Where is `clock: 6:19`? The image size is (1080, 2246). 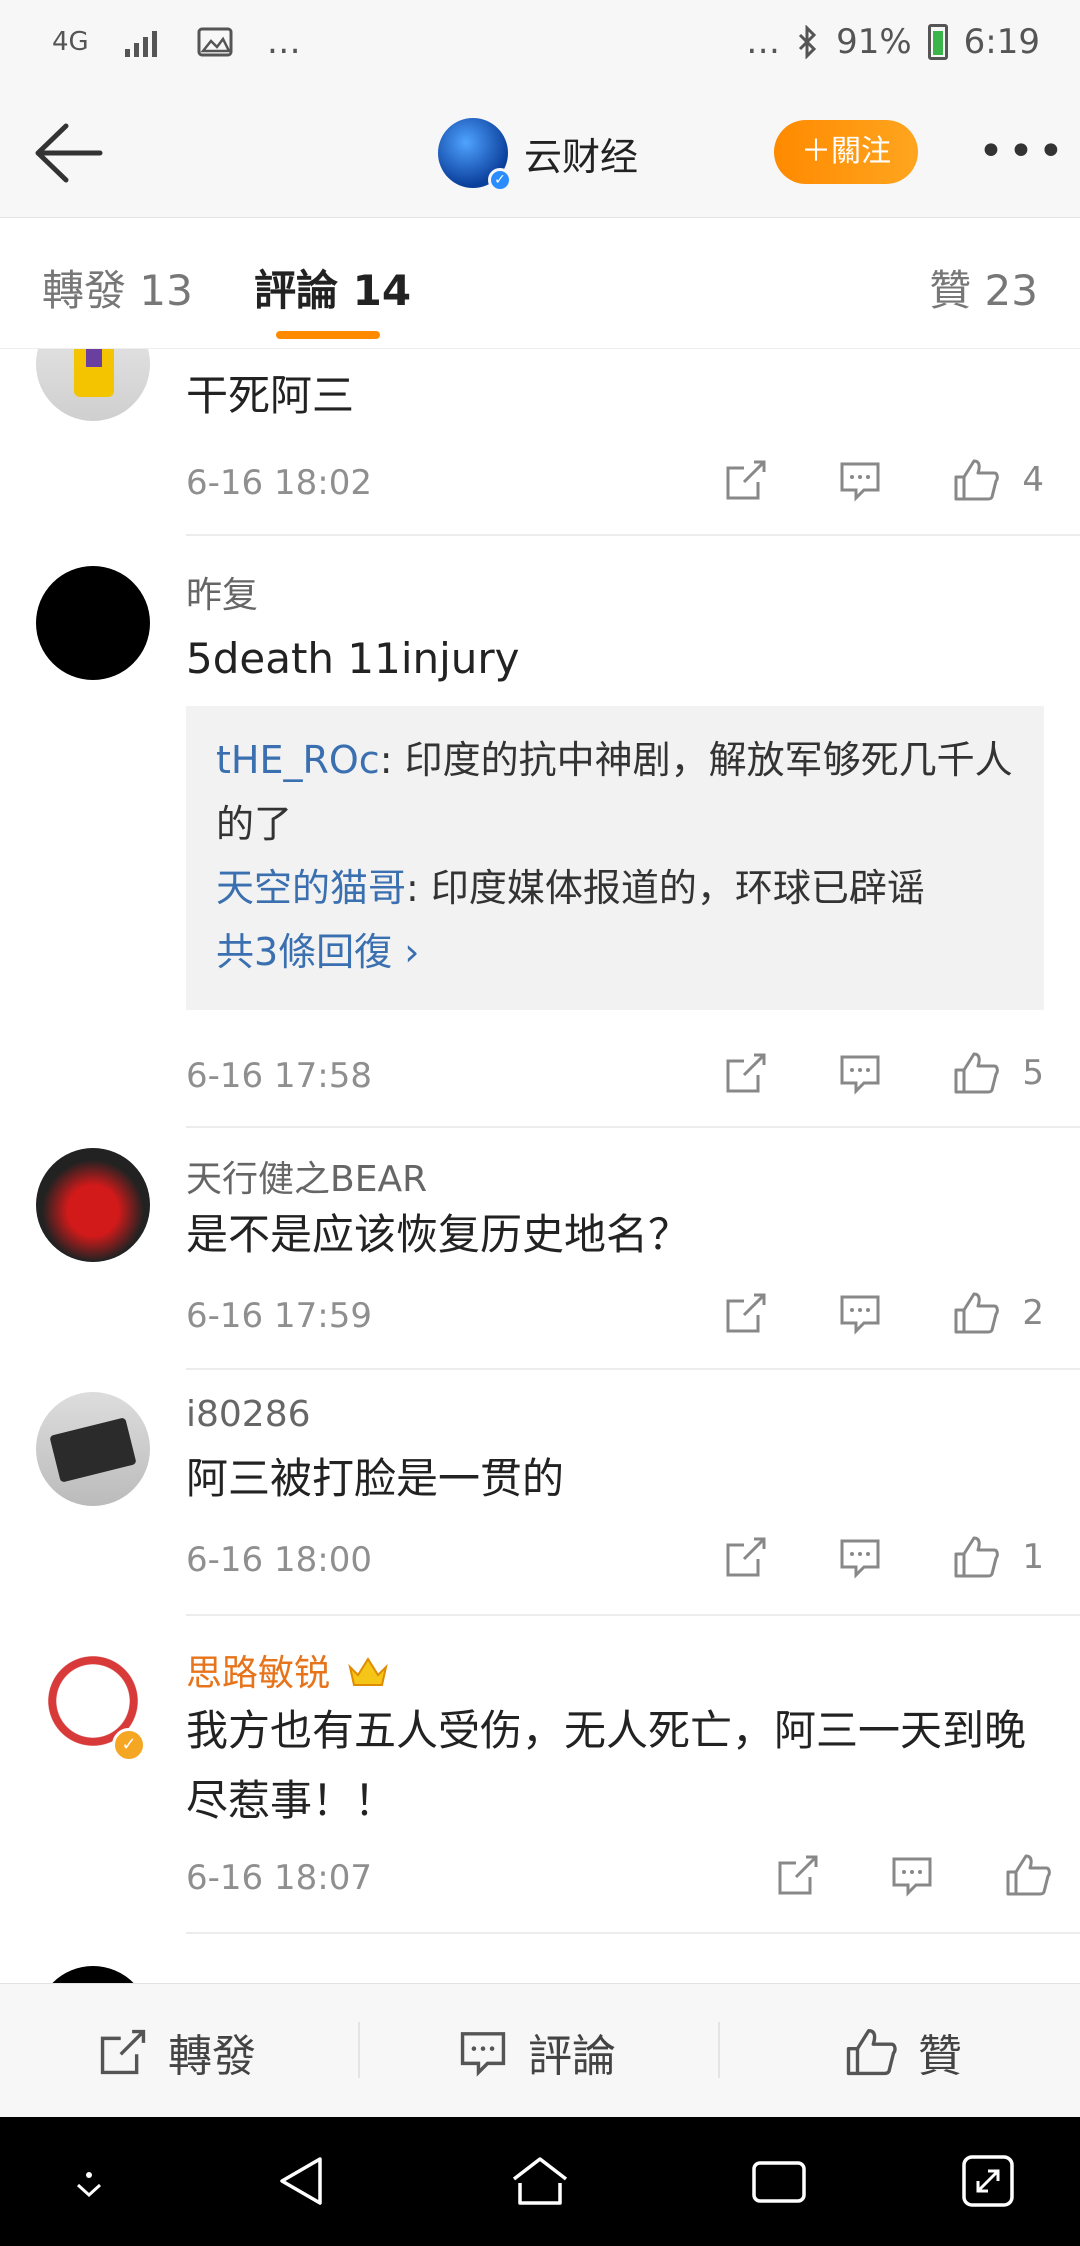 clock: 6:19 is located at coordinates (1001, 42).